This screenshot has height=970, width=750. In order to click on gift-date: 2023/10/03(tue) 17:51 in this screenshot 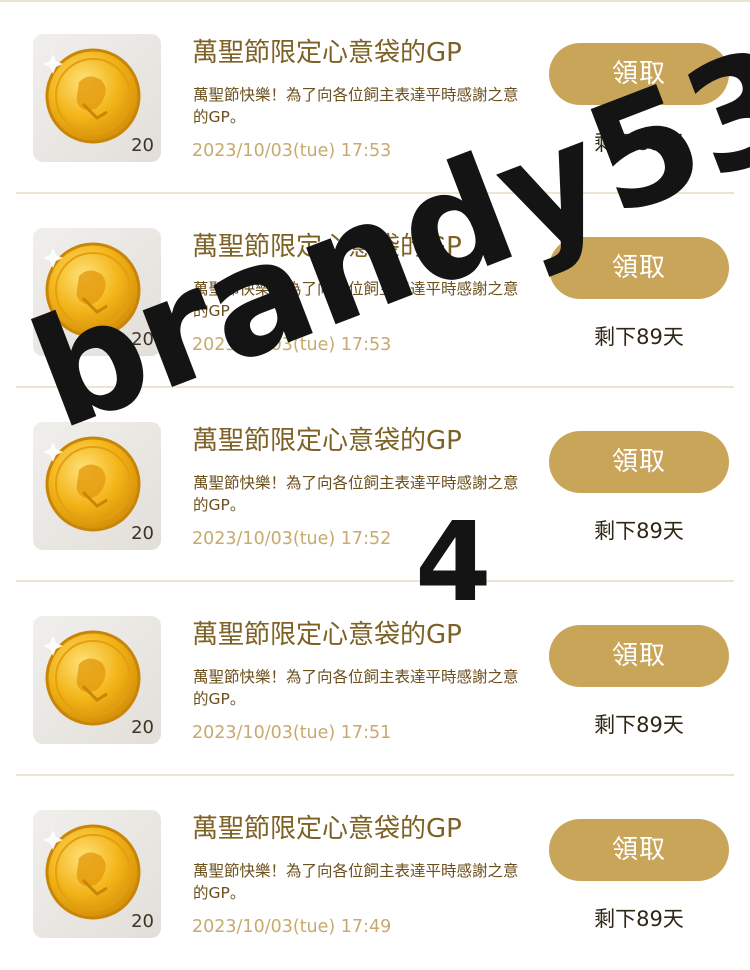, I will do `click(292, 733)`.